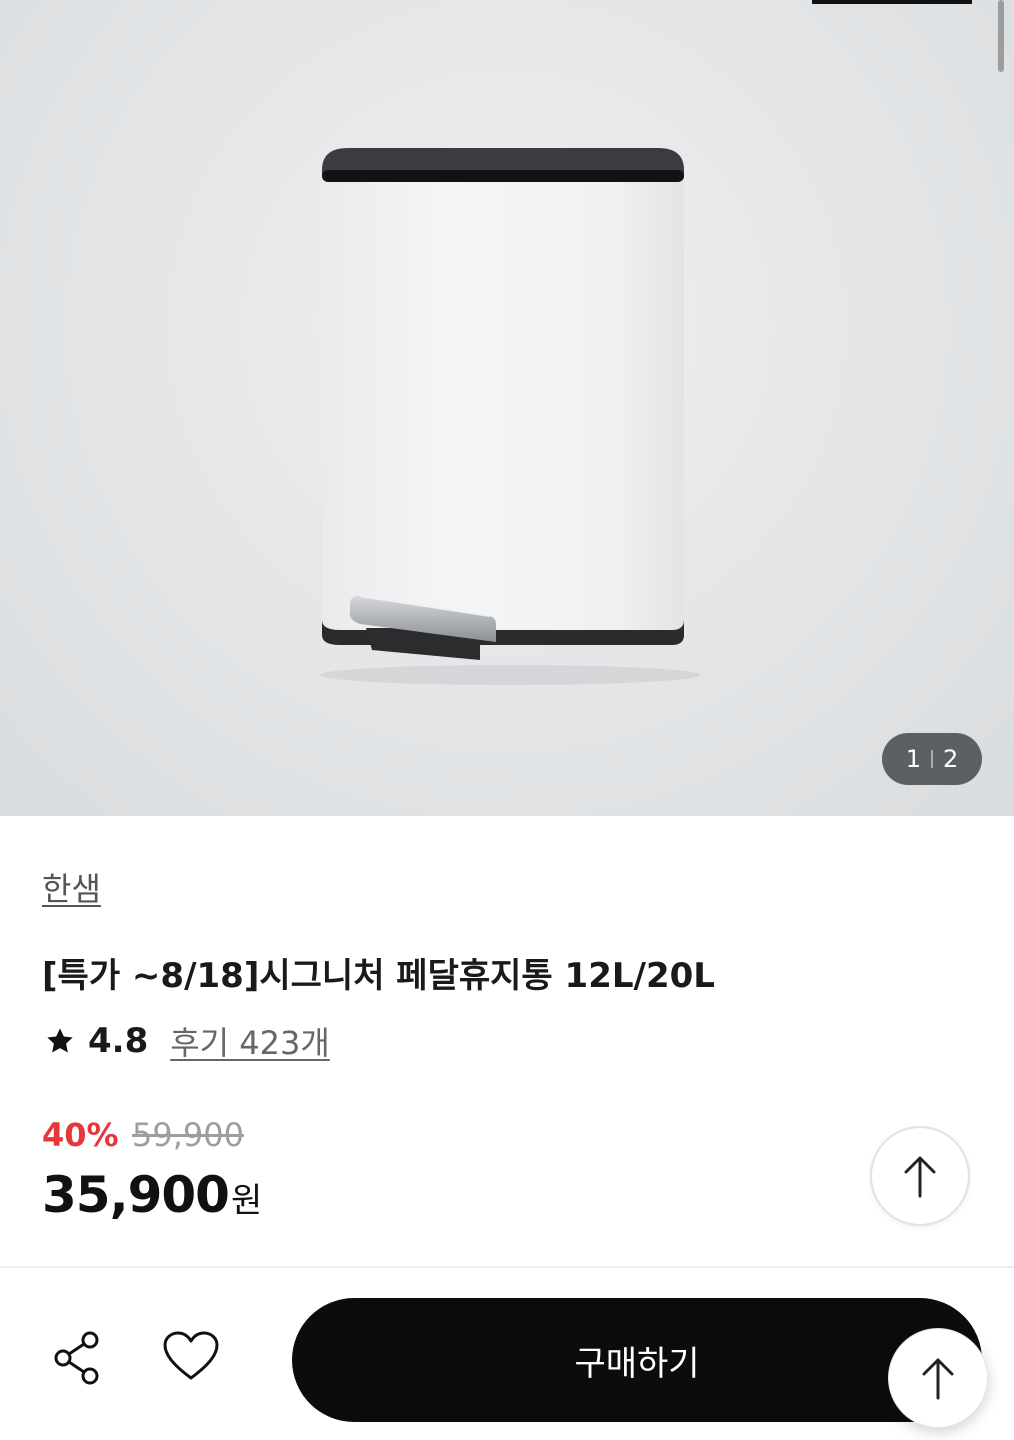  I want to click on heart-icon, so click(191, 1356).